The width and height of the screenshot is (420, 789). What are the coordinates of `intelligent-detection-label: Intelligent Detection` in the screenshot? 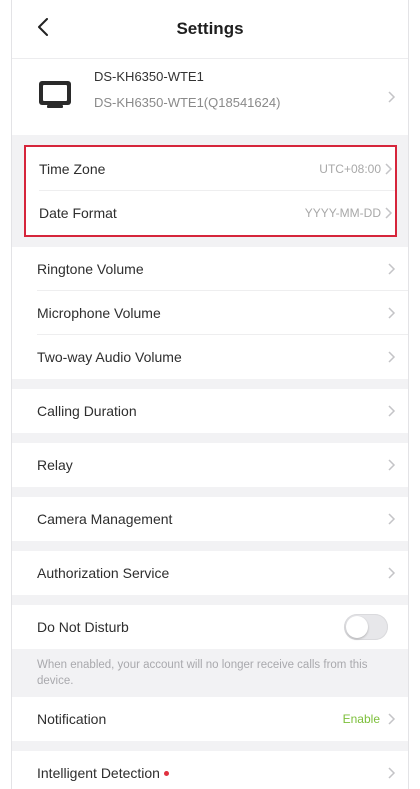 It's located at (98, 773).